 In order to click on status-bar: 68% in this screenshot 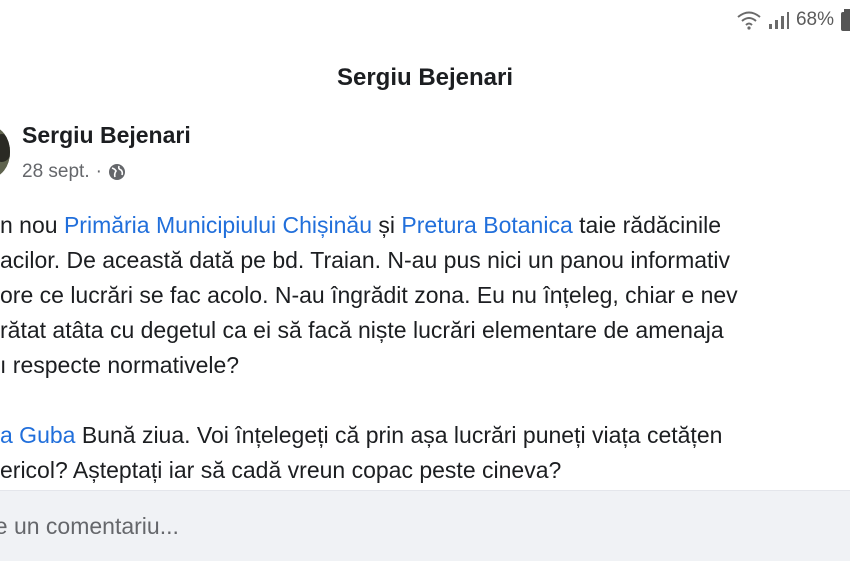, I will do `click(793, 20)`.